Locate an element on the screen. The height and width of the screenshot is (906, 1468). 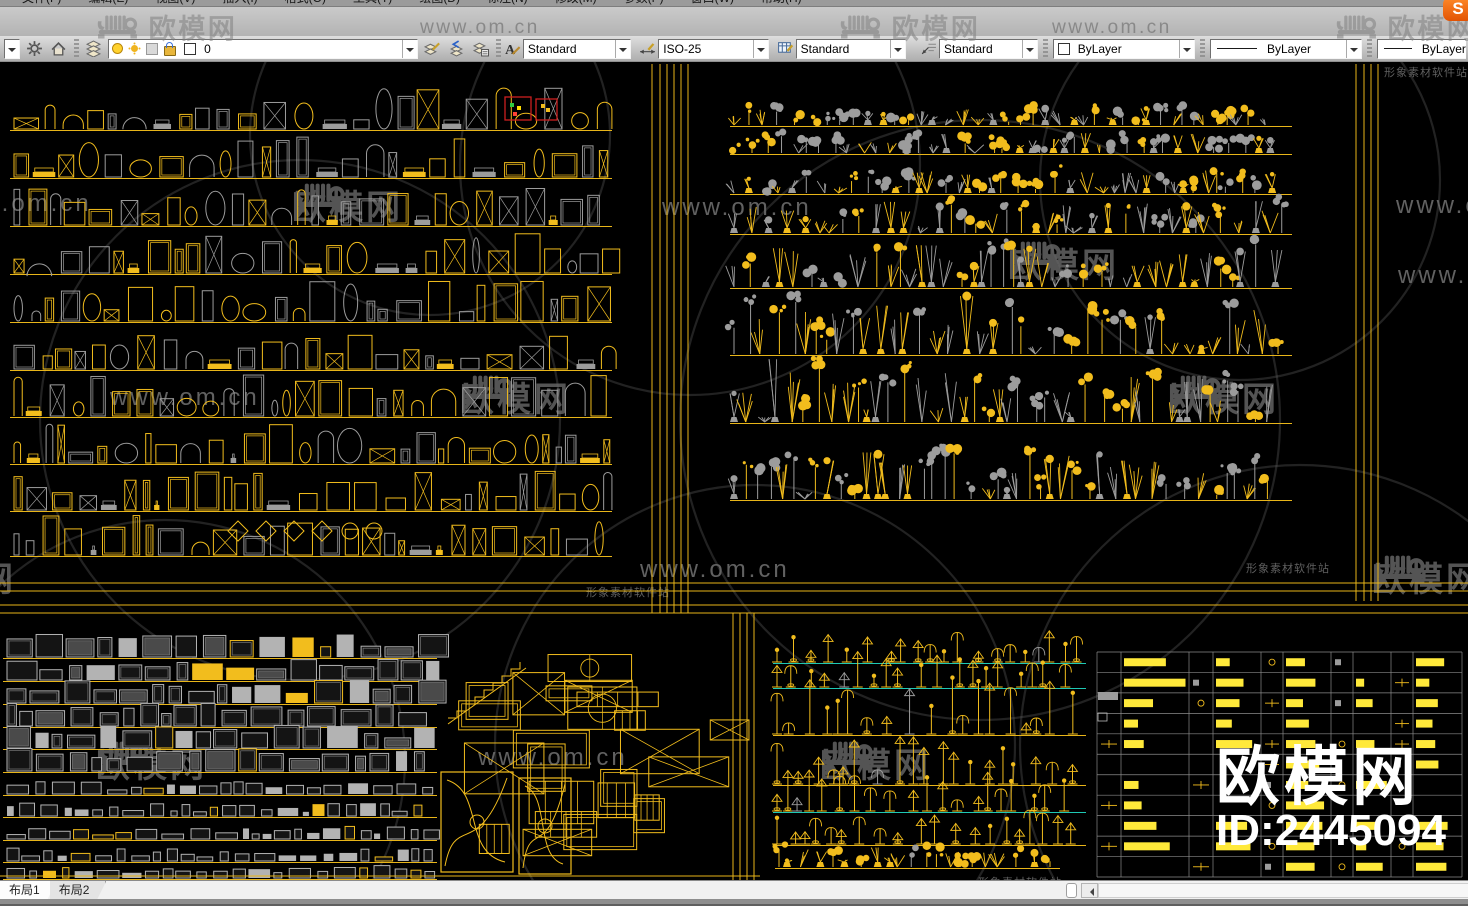
menu-item: 修改(M) is located at coordinates (576, 2).